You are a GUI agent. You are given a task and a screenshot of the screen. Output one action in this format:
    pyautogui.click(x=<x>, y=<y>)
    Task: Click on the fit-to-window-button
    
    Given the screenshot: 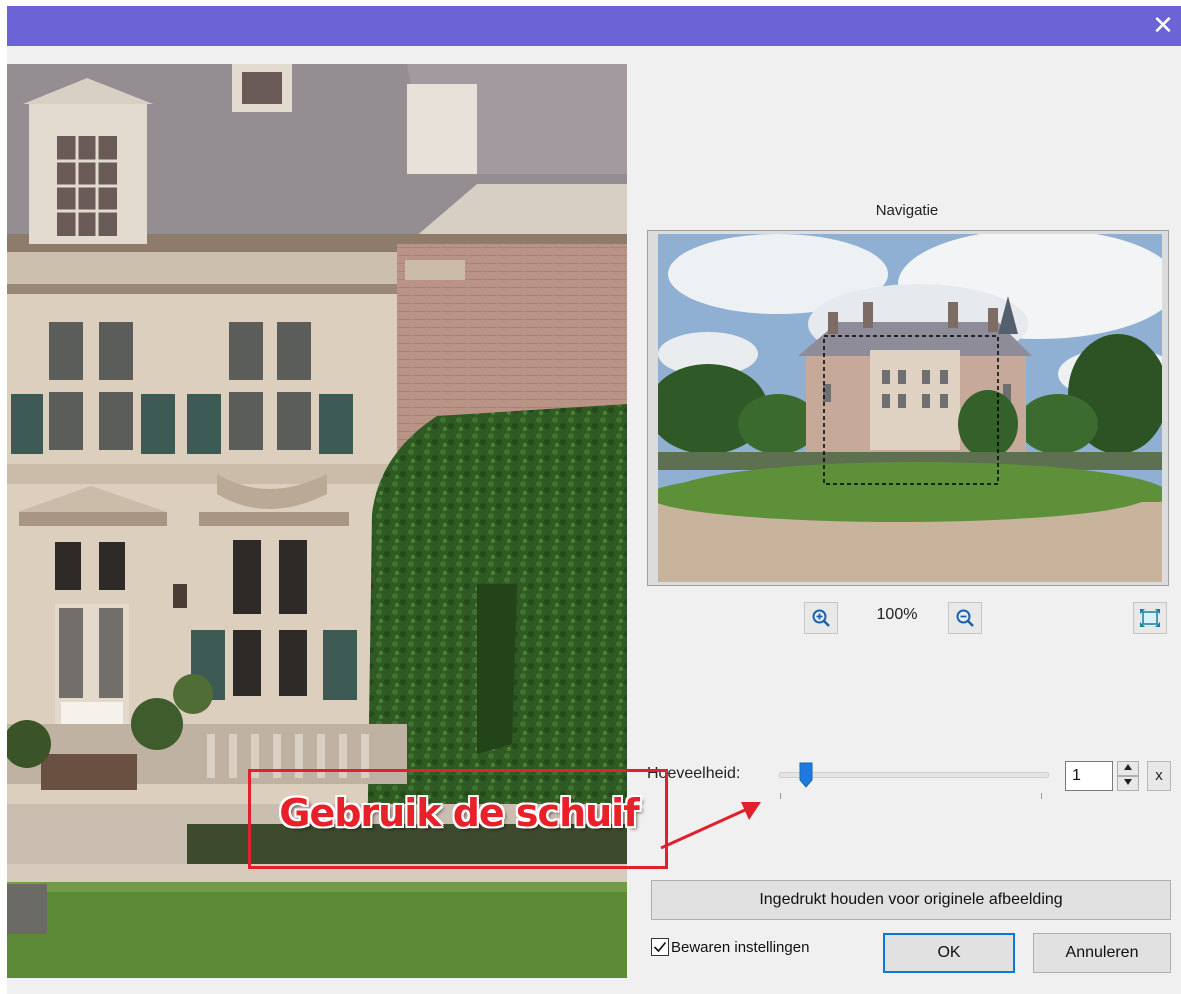 What is the action you would take?
    pyautogui.click(x=1150, y=618)
    